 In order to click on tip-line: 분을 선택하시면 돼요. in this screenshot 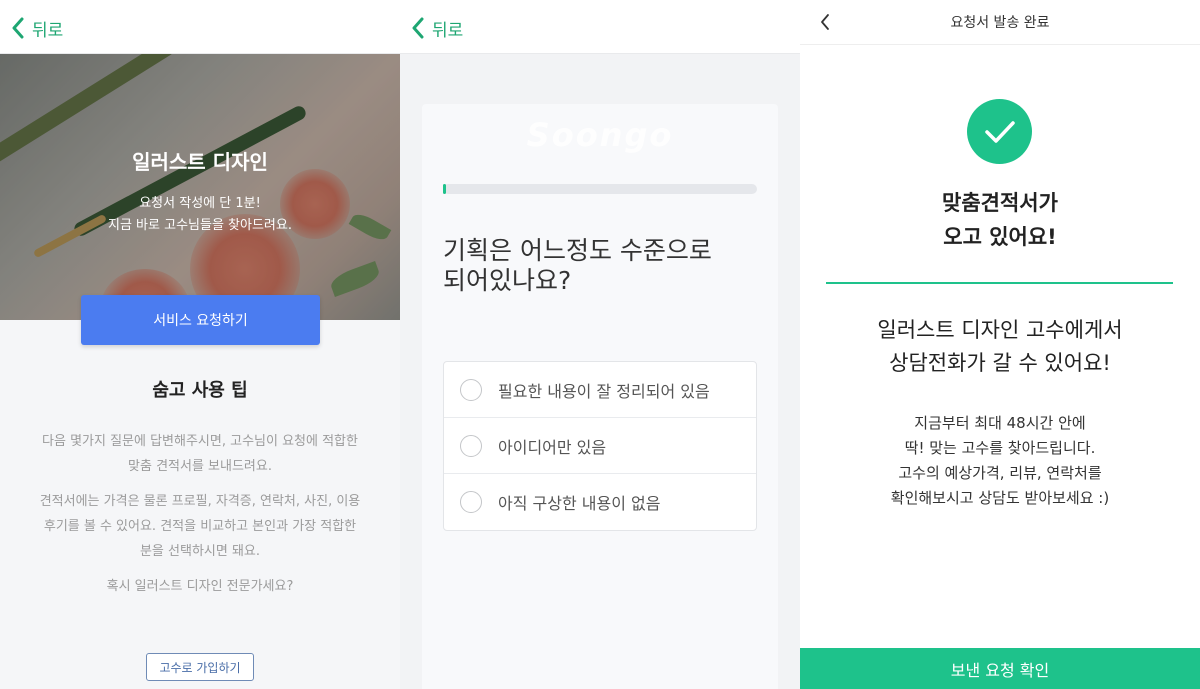, I will do `click(200, 551)`.